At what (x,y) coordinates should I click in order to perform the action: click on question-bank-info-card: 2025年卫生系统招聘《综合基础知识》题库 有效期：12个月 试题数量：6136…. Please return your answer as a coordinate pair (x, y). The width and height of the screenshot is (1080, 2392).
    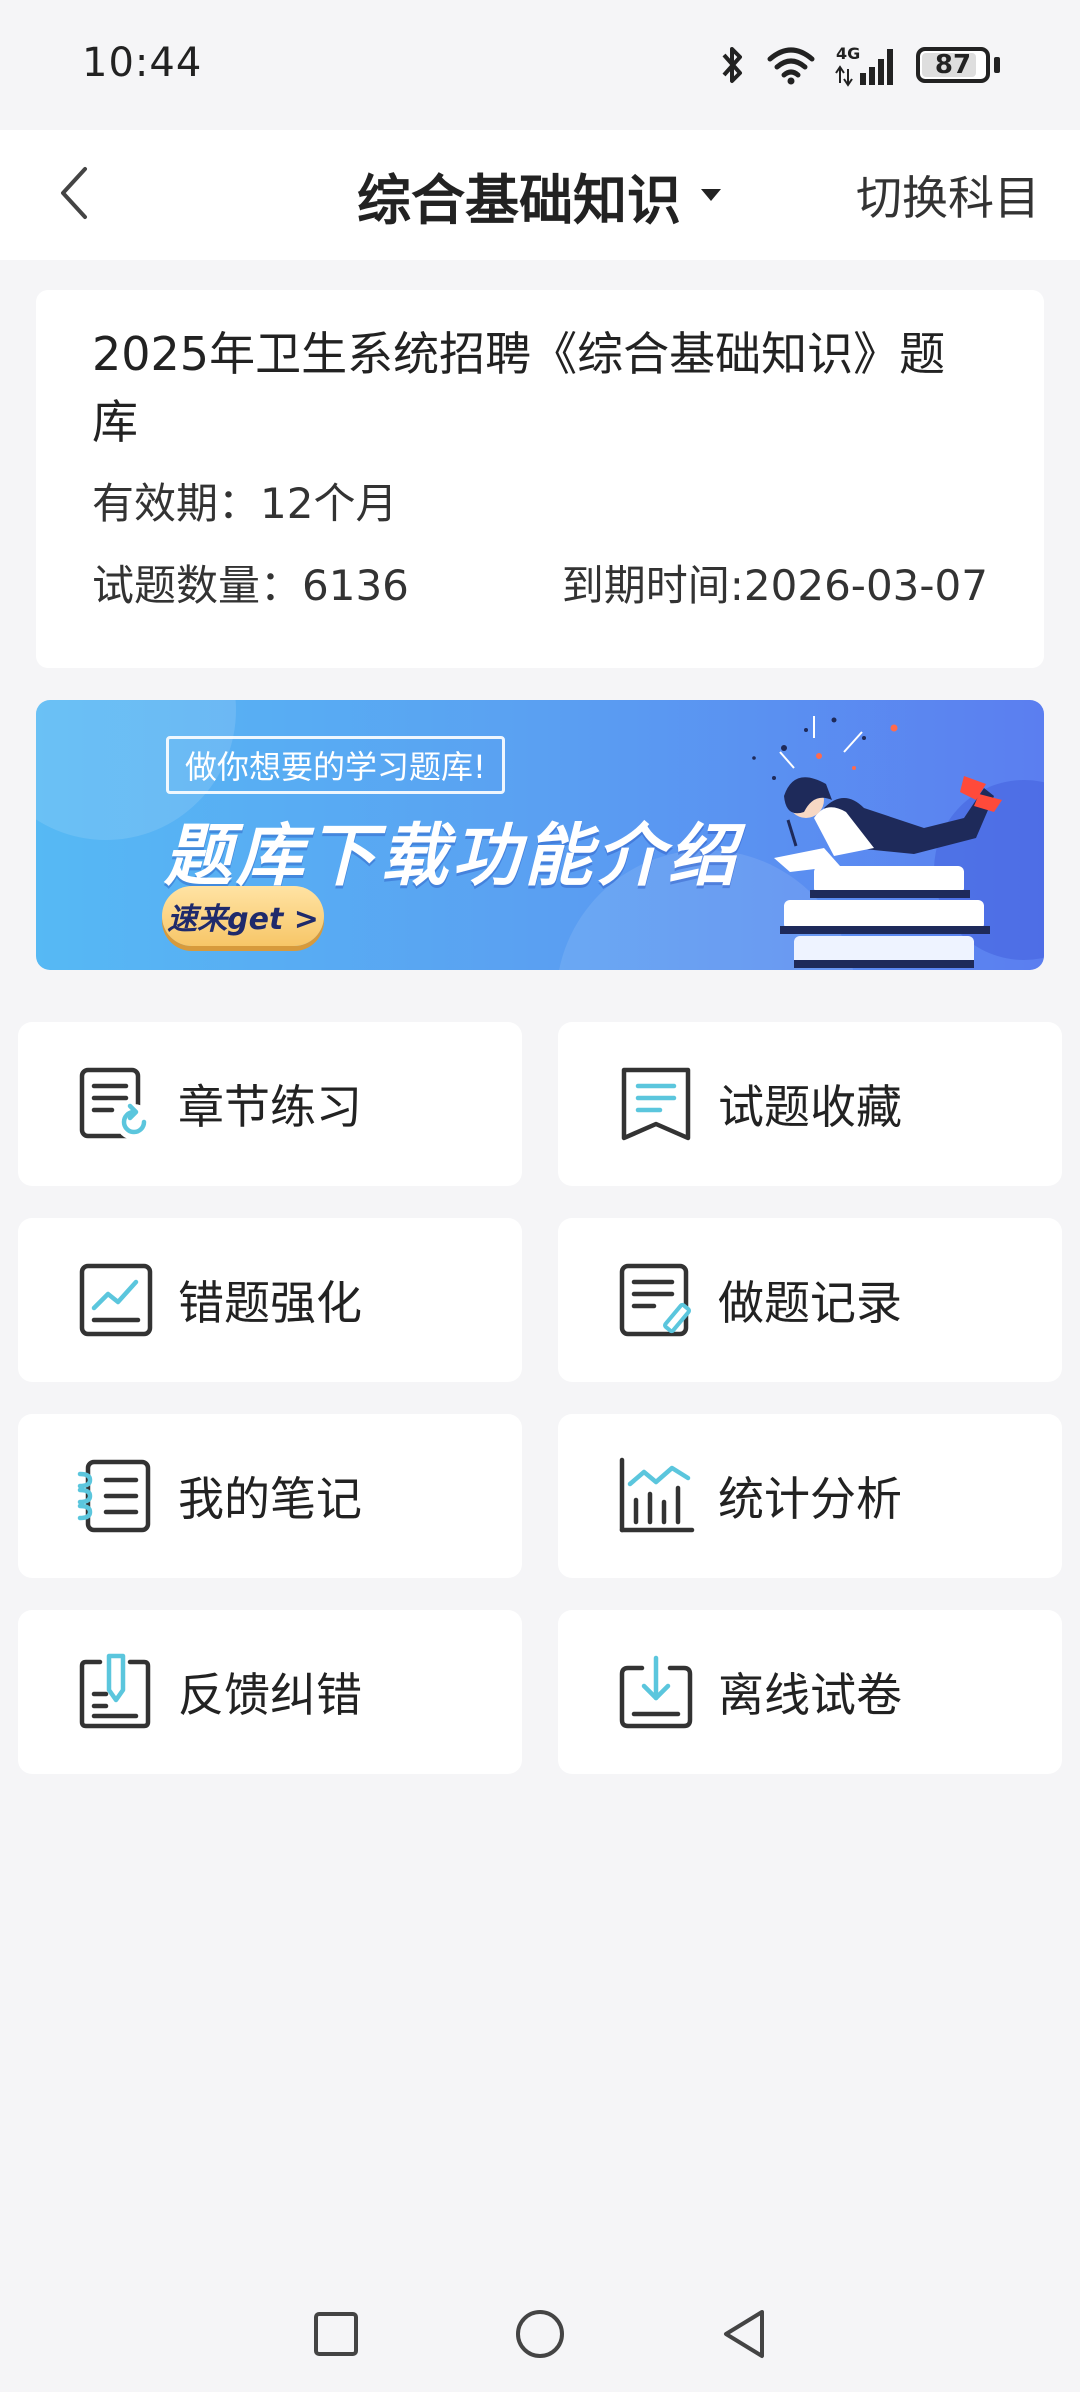
    Looking at the image, I should click on (540, 479).